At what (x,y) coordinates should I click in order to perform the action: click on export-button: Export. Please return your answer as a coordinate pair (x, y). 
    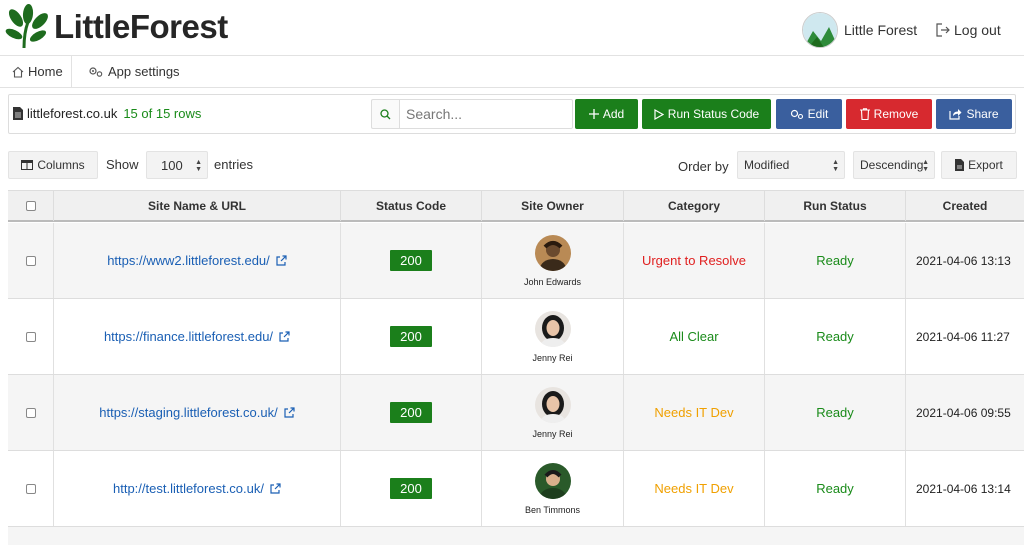
    Looking at the image, I should click on (979, 165).